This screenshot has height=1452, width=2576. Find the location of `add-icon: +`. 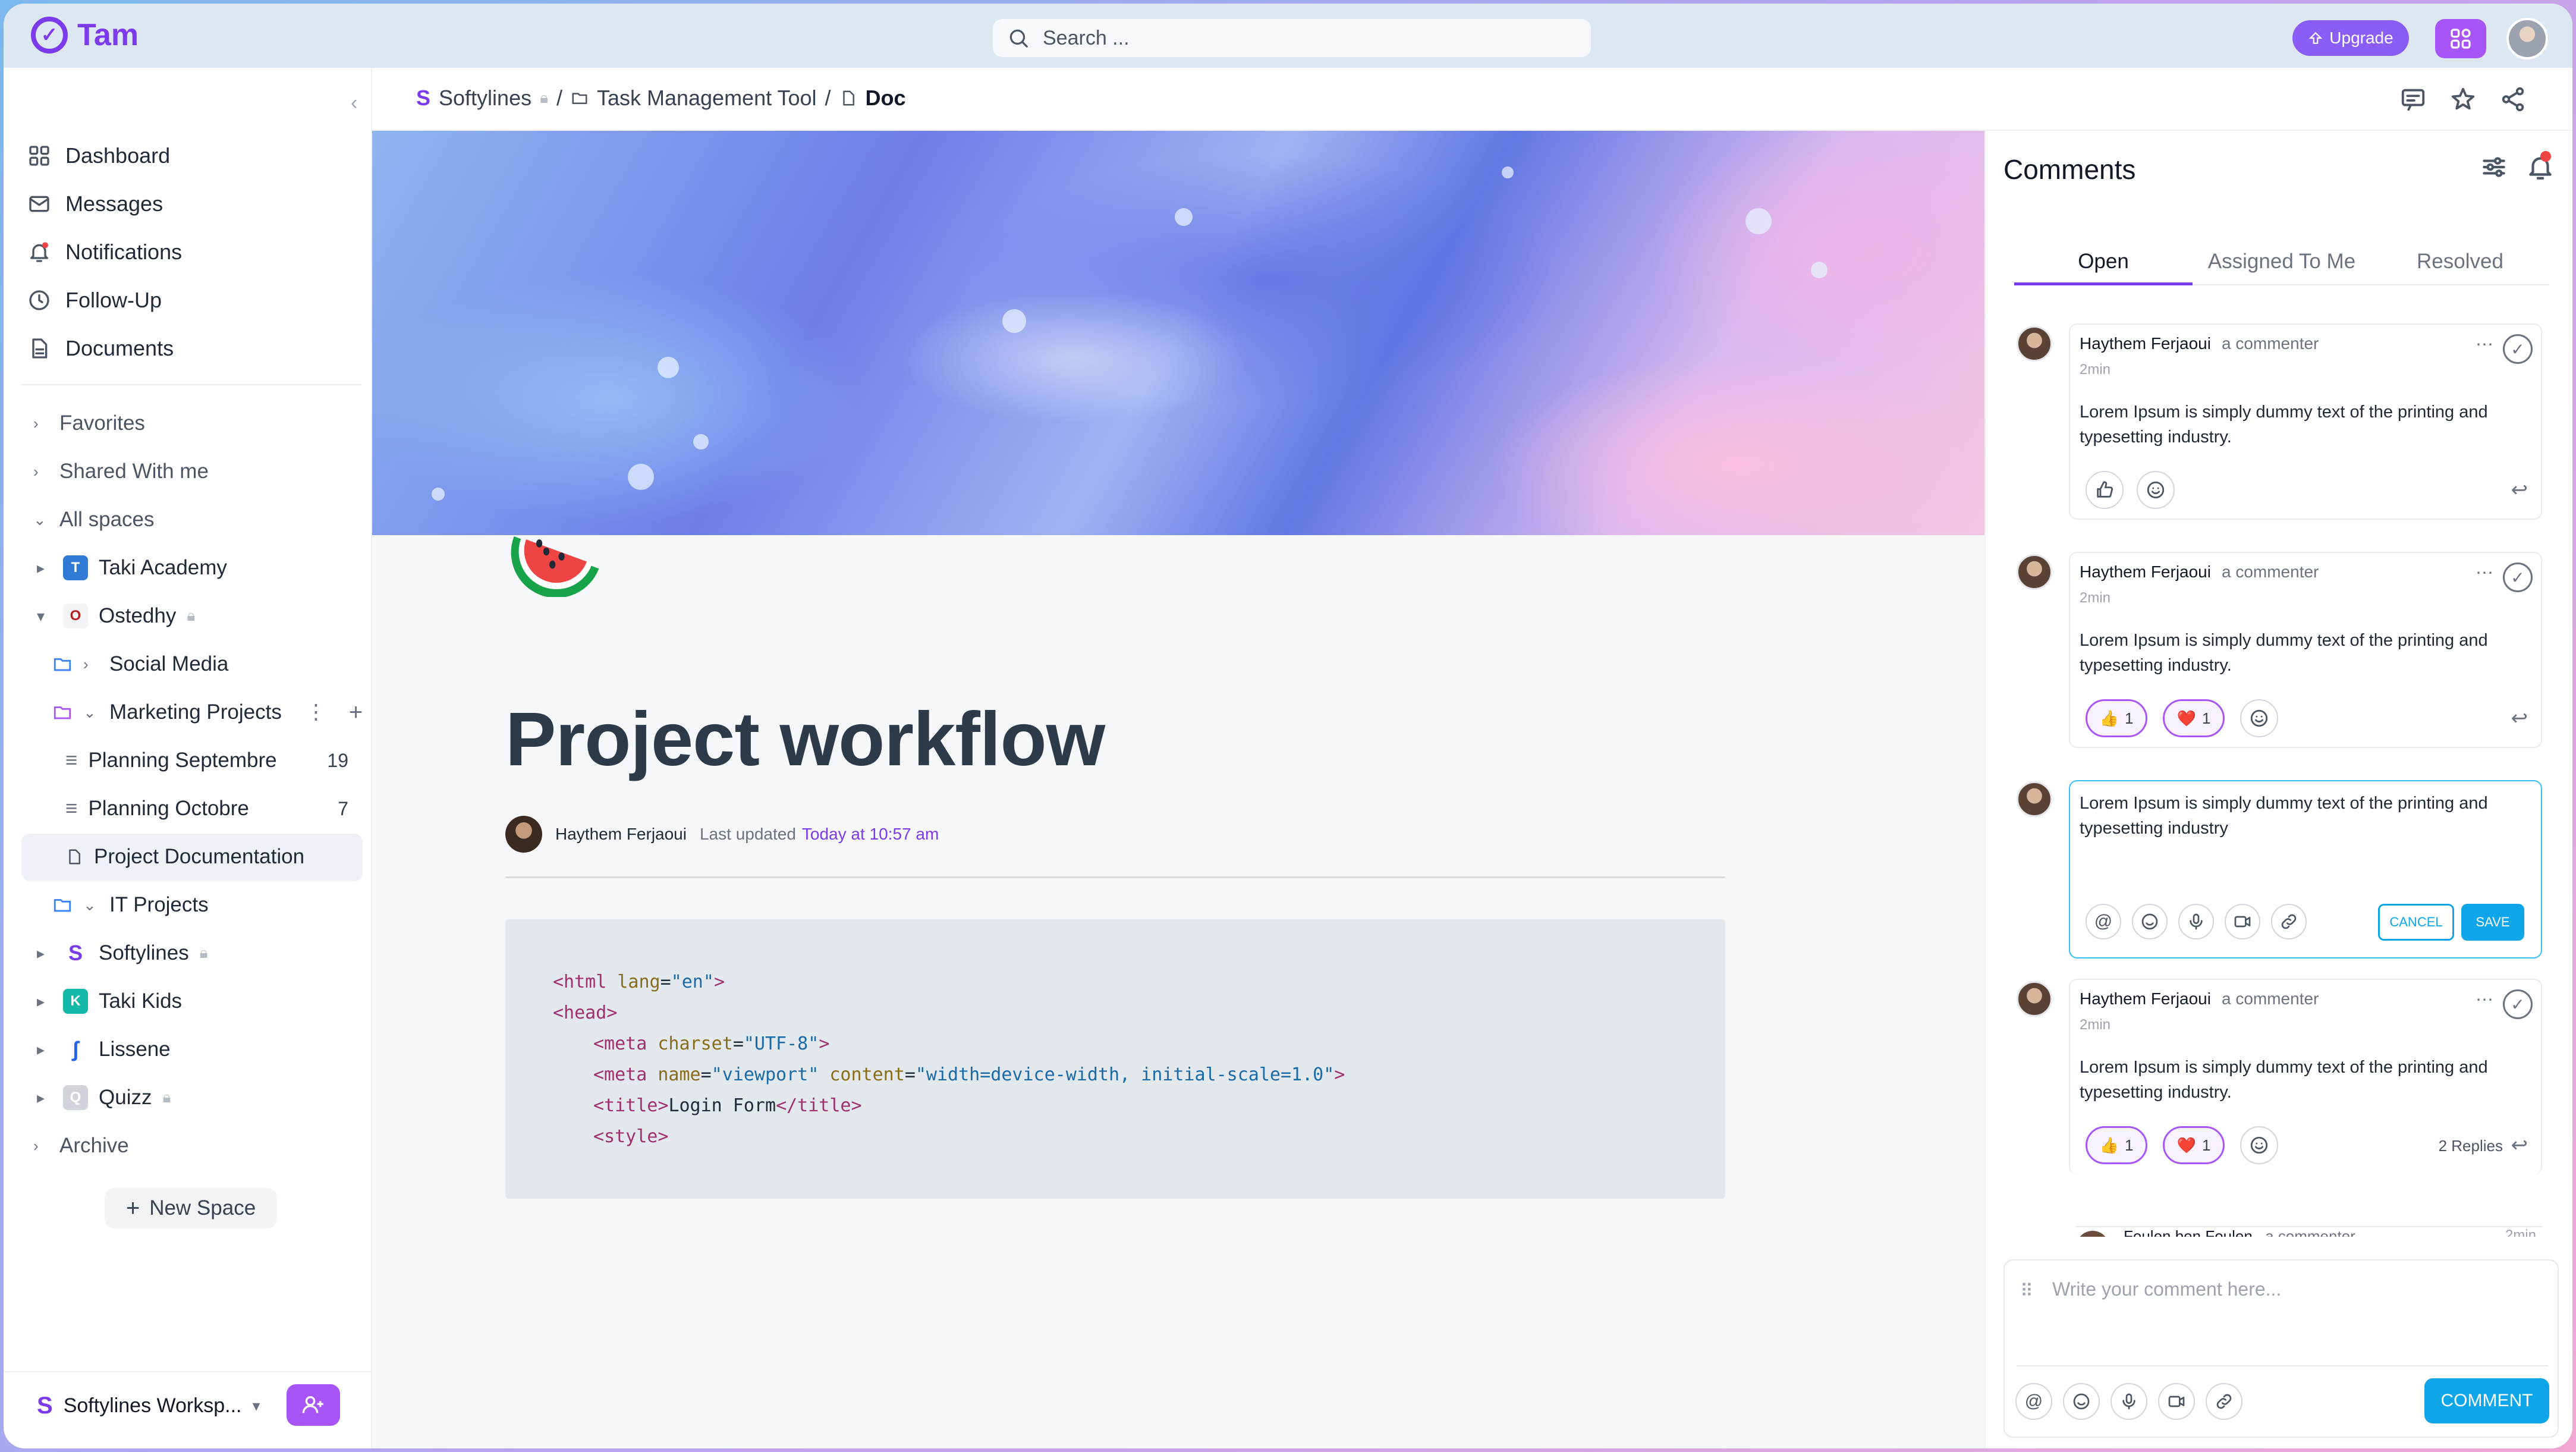

add-icon: + is located at coordinates (356, 712).